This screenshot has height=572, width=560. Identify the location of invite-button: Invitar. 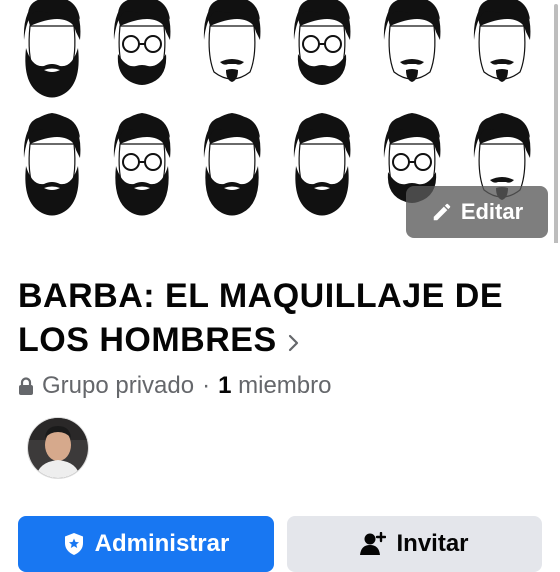
(414, 544).